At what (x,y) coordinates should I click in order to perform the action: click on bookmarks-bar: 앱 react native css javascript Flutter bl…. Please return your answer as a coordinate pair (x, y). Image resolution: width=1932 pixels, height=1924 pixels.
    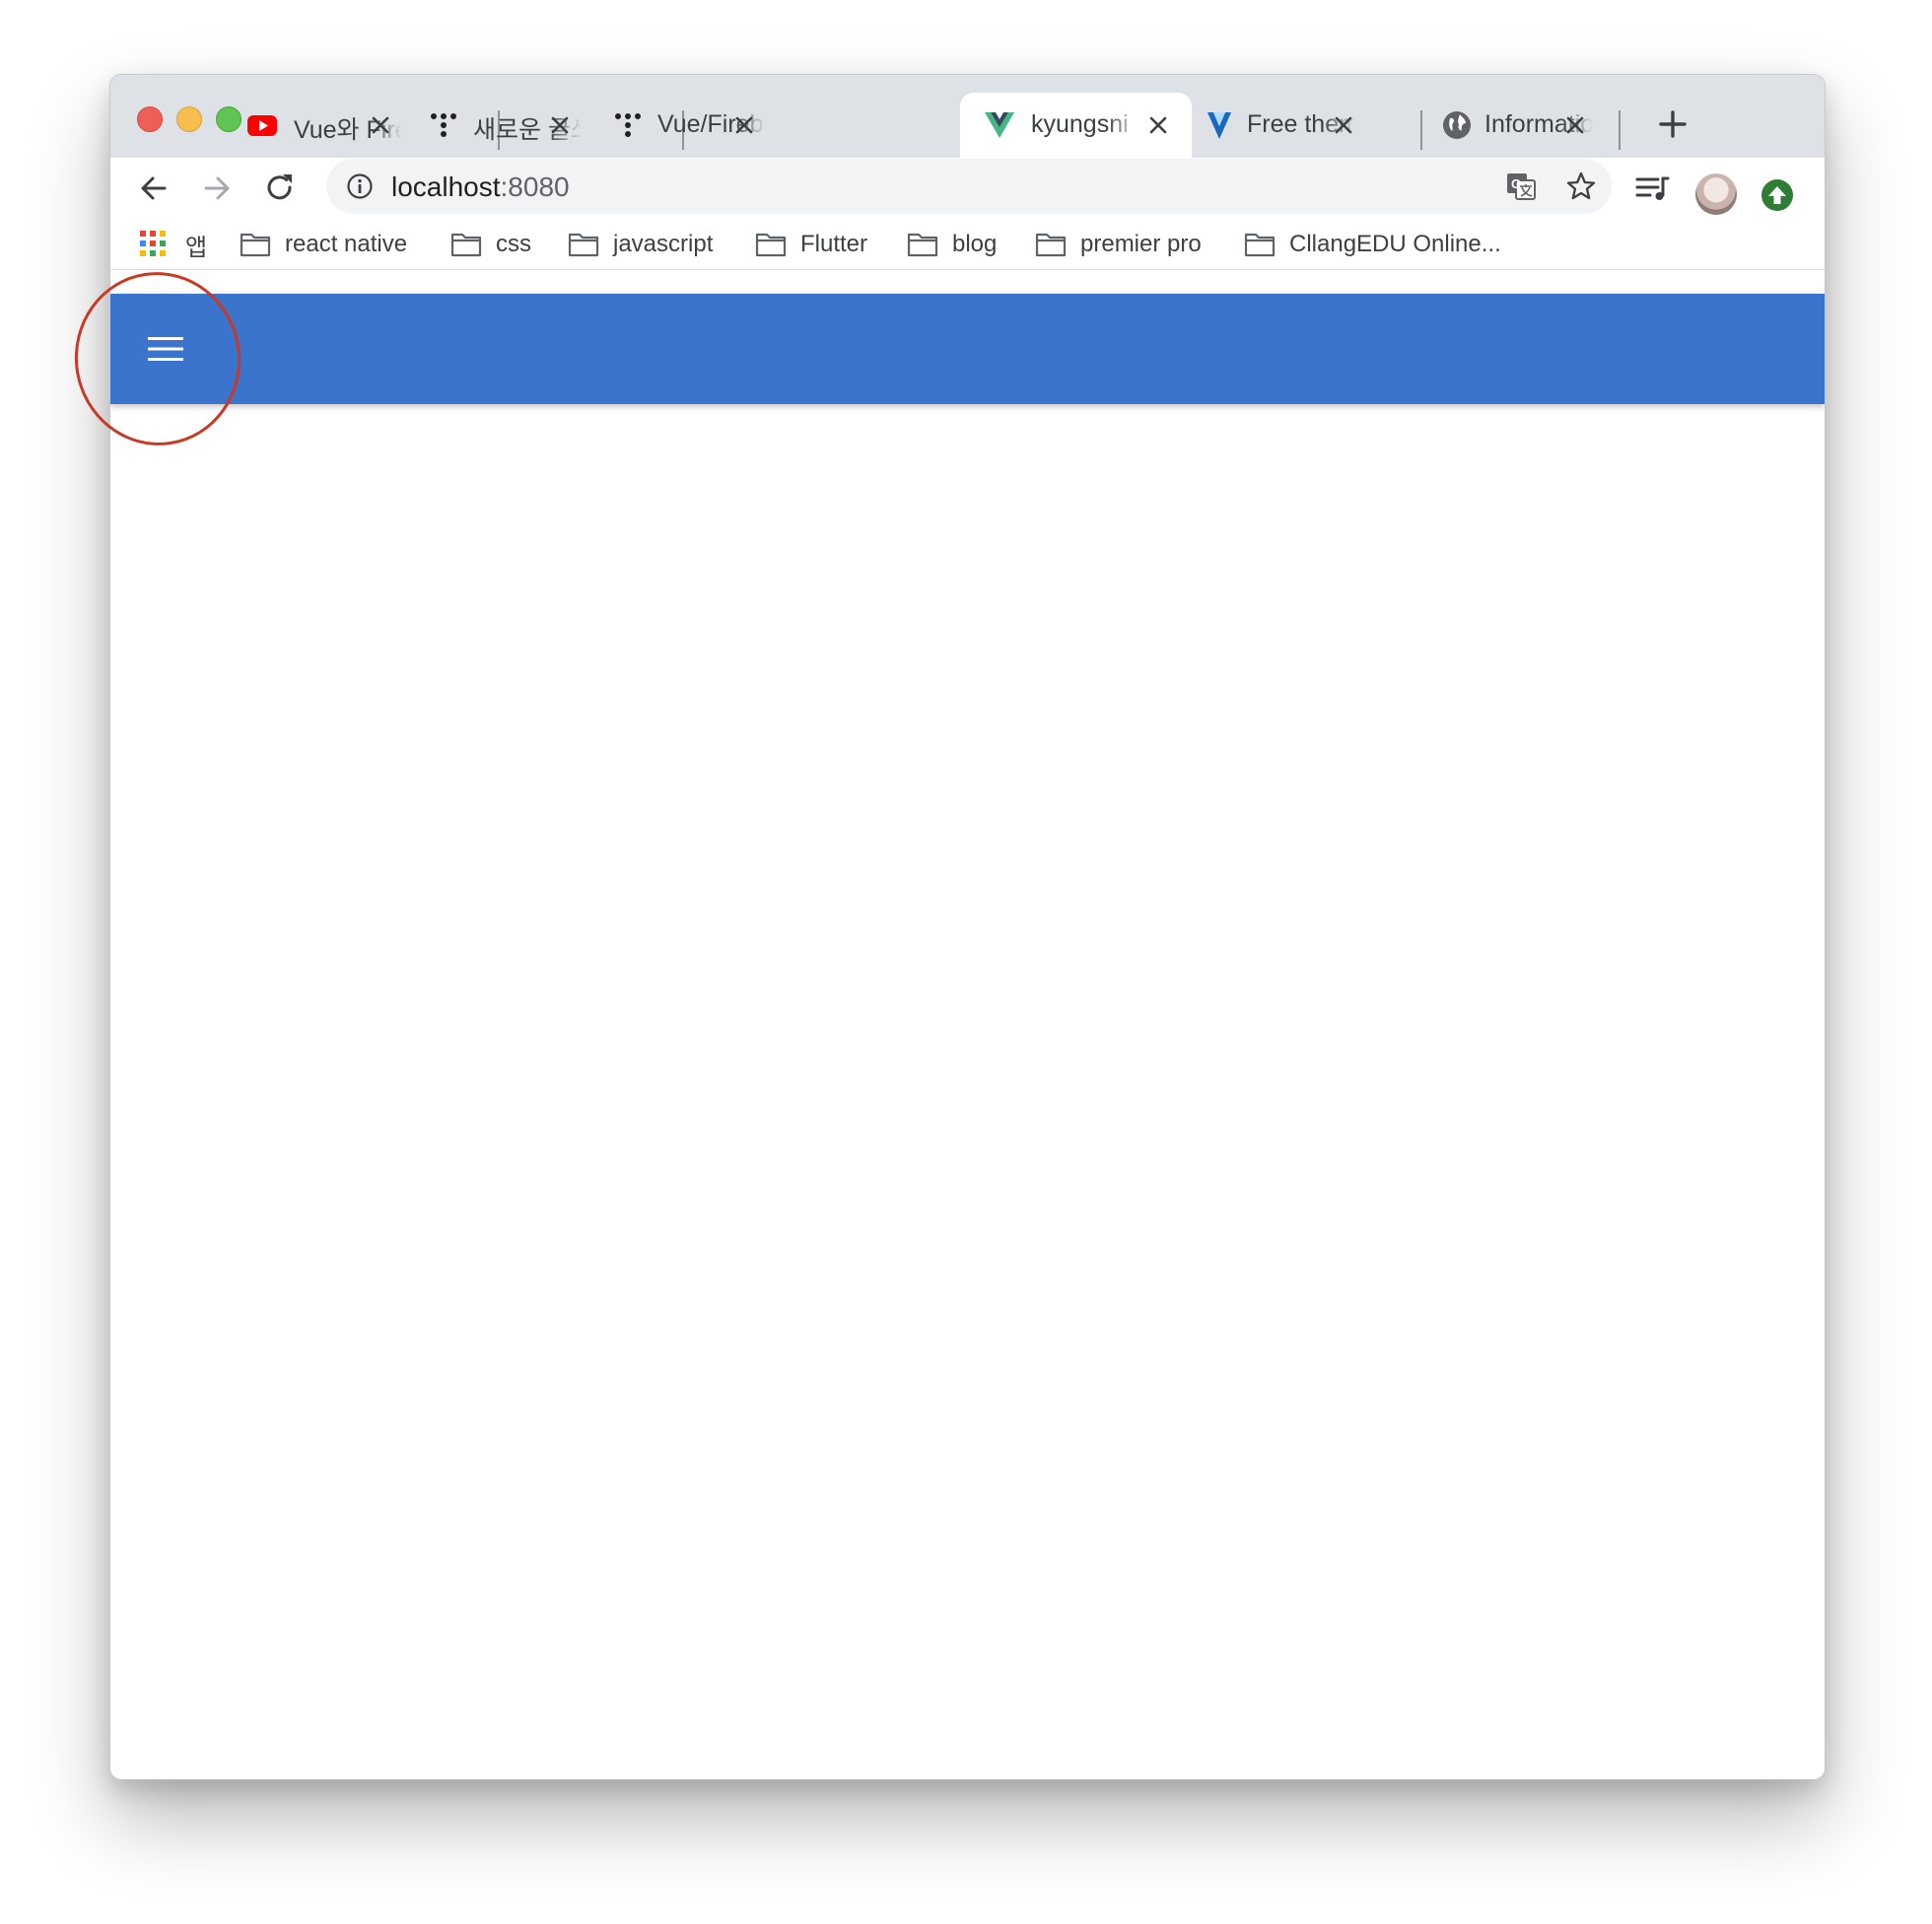
    Looking at the image, I should click on (968, 244).